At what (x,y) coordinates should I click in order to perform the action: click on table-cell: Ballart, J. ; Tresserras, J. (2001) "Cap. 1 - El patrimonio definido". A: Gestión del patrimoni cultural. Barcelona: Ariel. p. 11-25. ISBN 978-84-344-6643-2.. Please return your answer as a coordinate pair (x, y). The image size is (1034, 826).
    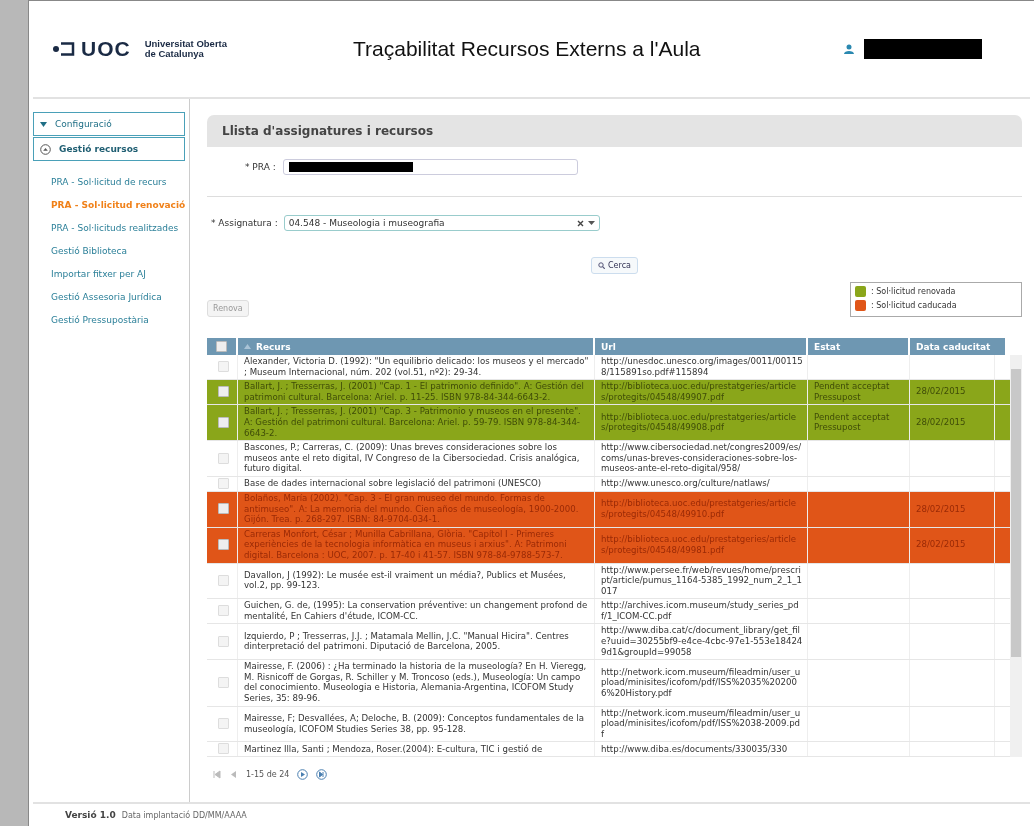
    Looking at the image, I should click on (416, 392).